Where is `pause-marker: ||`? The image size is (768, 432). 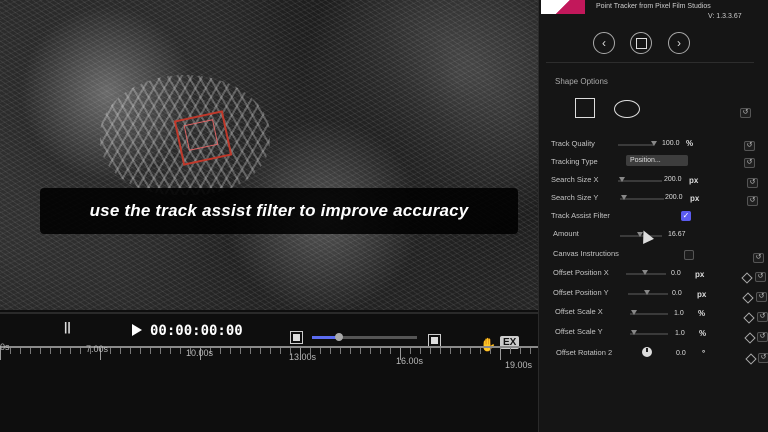
pause-marker: || is located at coordinates (67, 327).